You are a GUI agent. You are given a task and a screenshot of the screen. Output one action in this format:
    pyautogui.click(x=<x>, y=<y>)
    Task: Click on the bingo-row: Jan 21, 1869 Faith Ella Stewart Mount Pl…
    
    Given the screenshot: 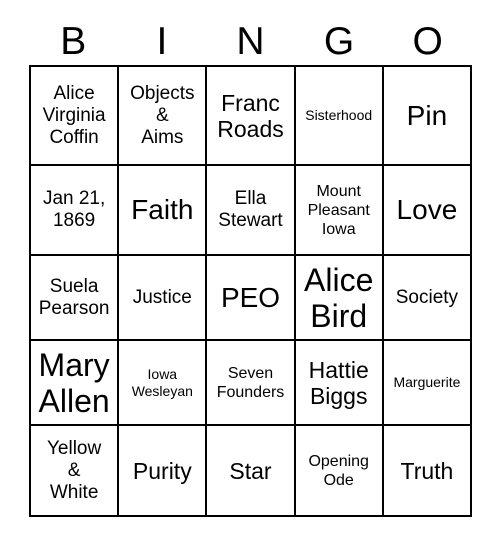 What is the action you would take?
    pyautogui.click(x=252, y=211)
    